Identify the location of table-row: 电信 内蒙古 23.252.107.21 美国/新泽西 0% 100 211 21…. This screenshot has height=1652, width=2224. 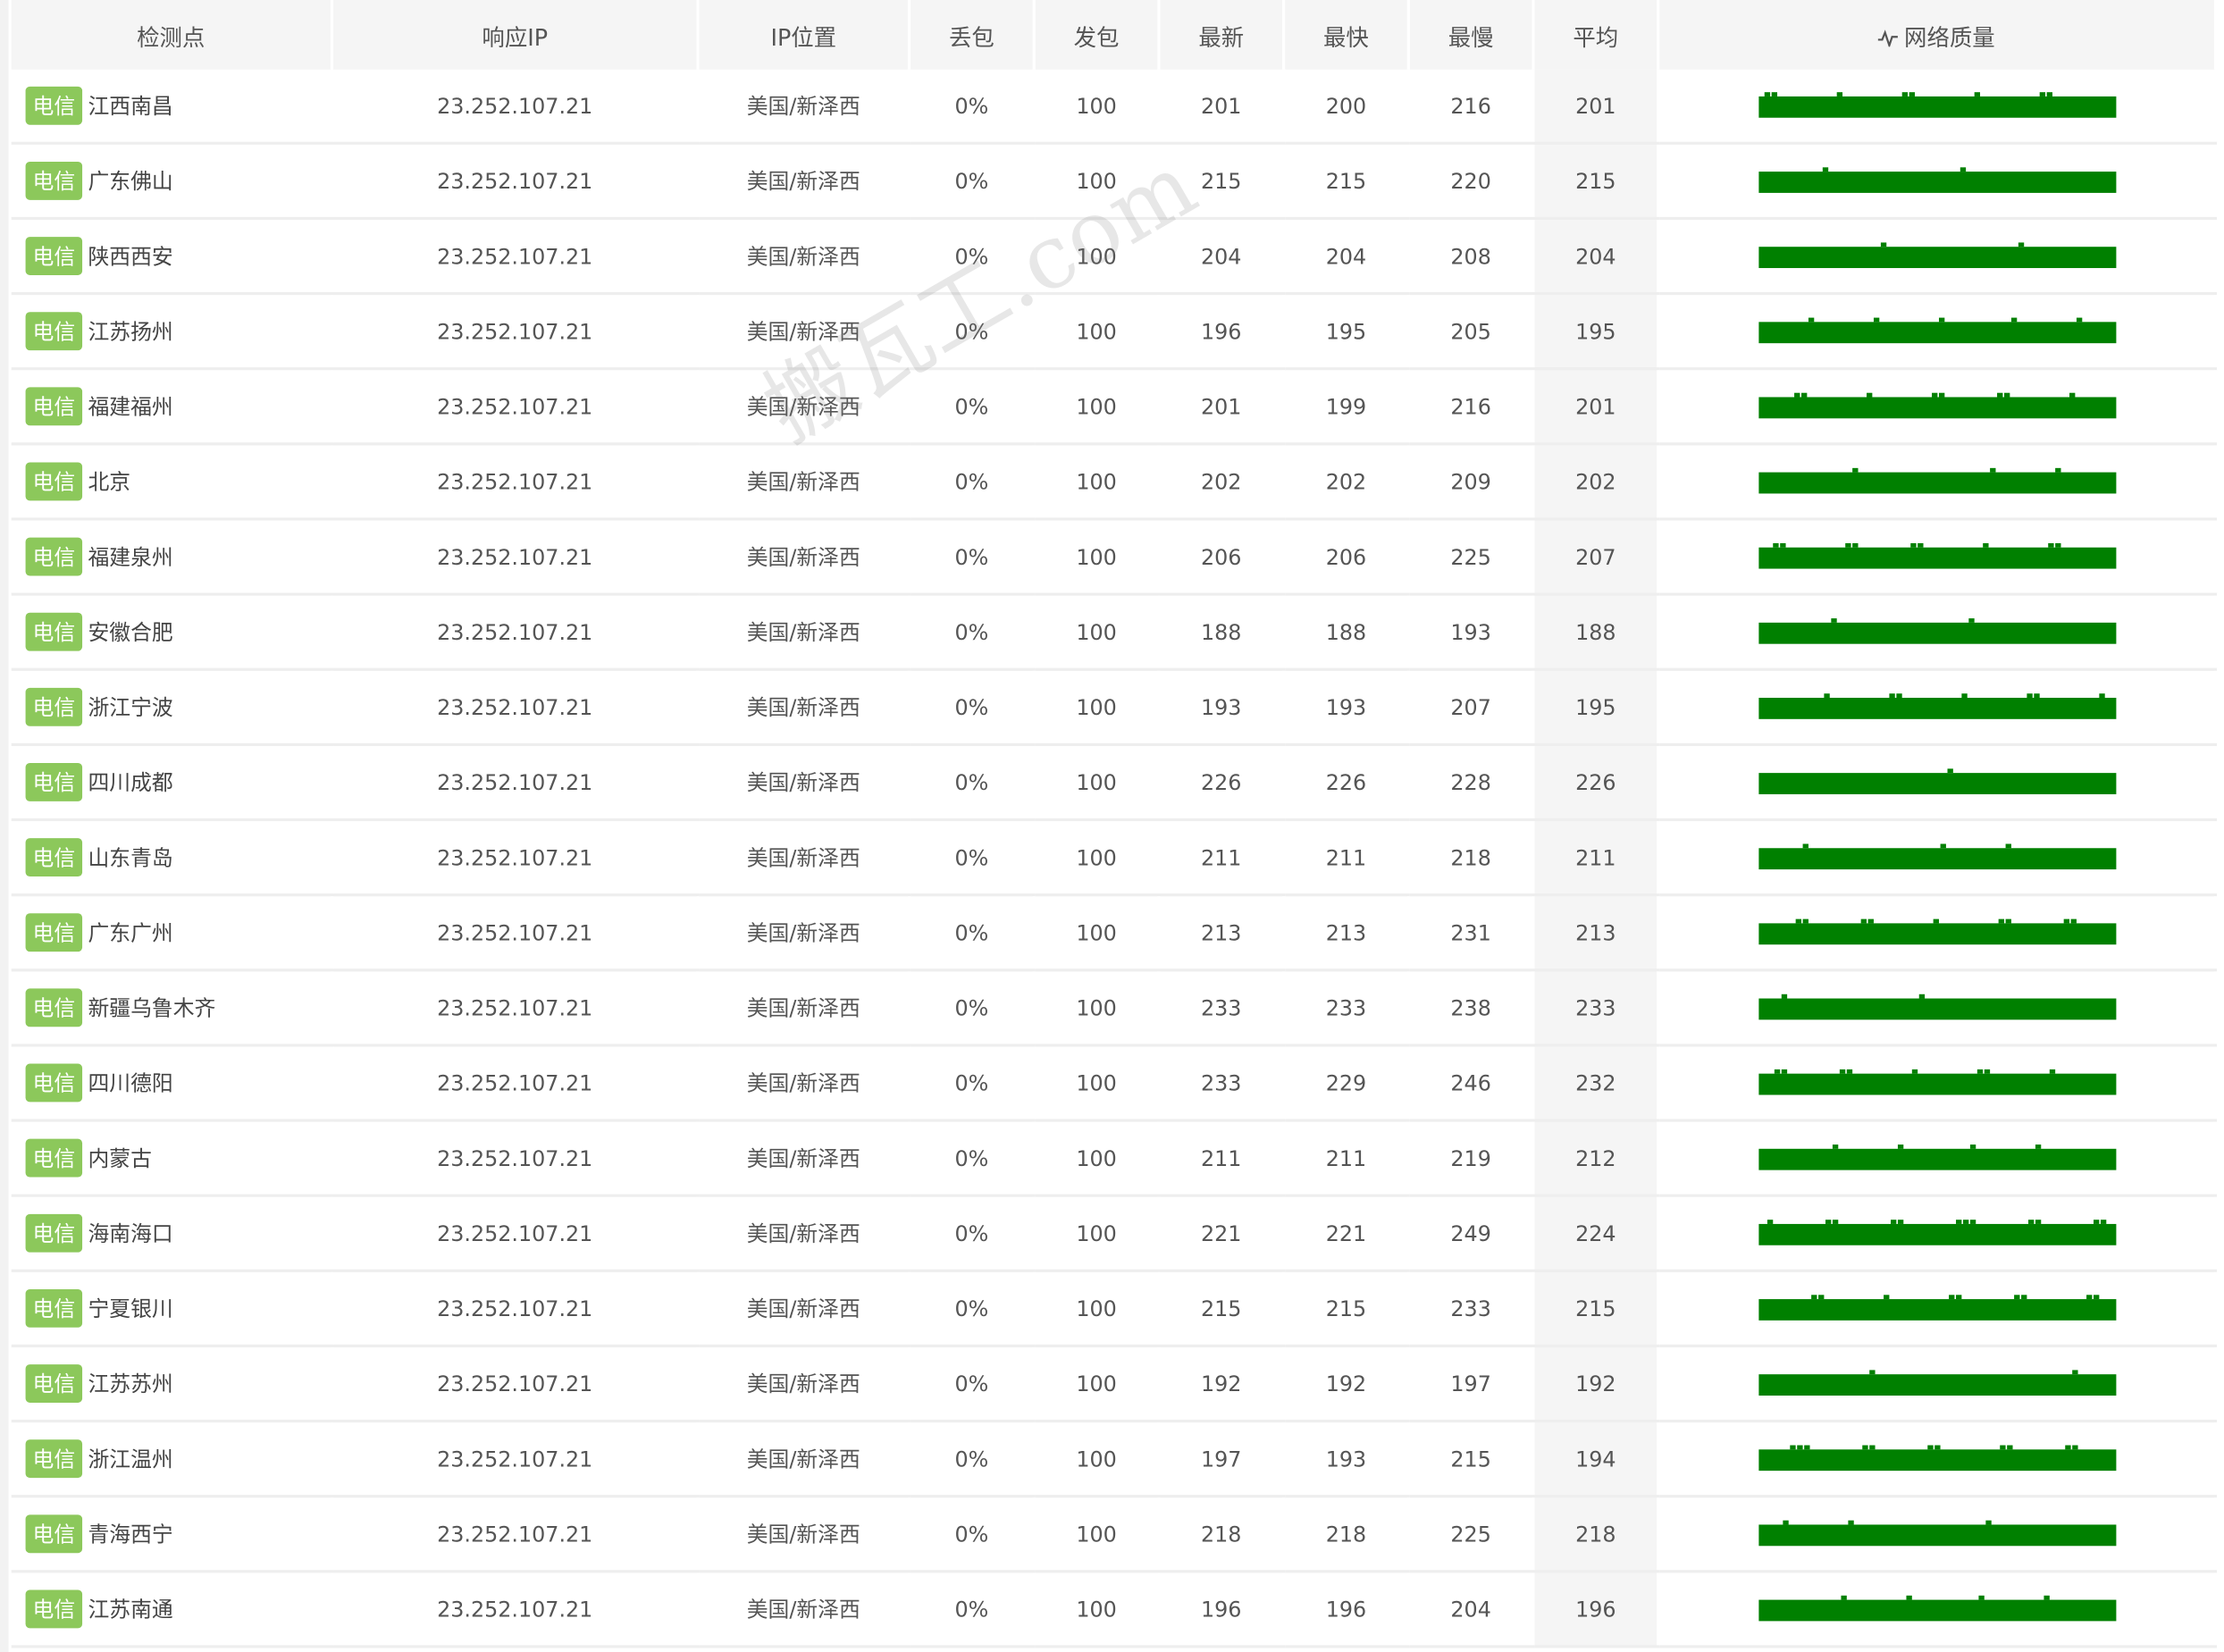
(1114, 1158).